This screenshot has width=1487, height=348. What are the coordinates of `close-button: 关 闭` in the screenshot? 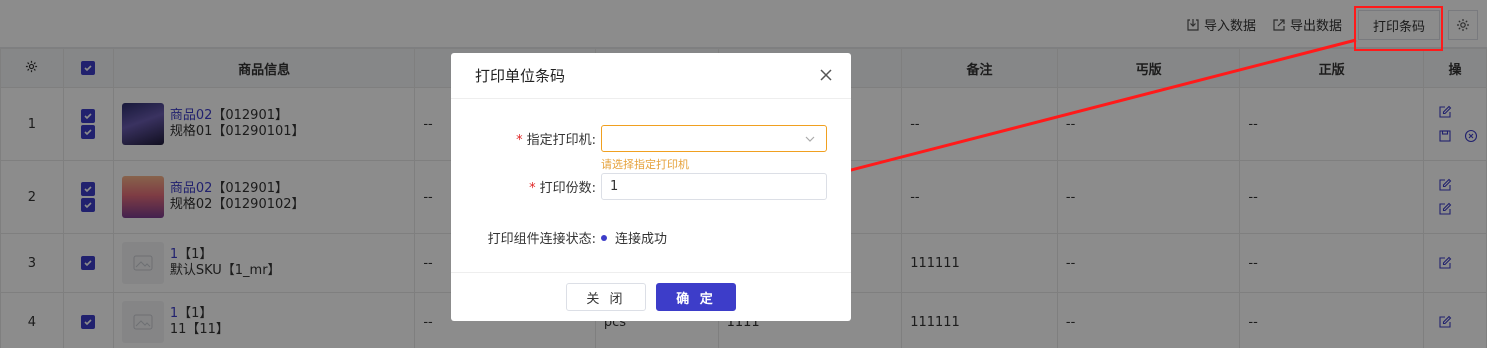 It's located at (606, 297).